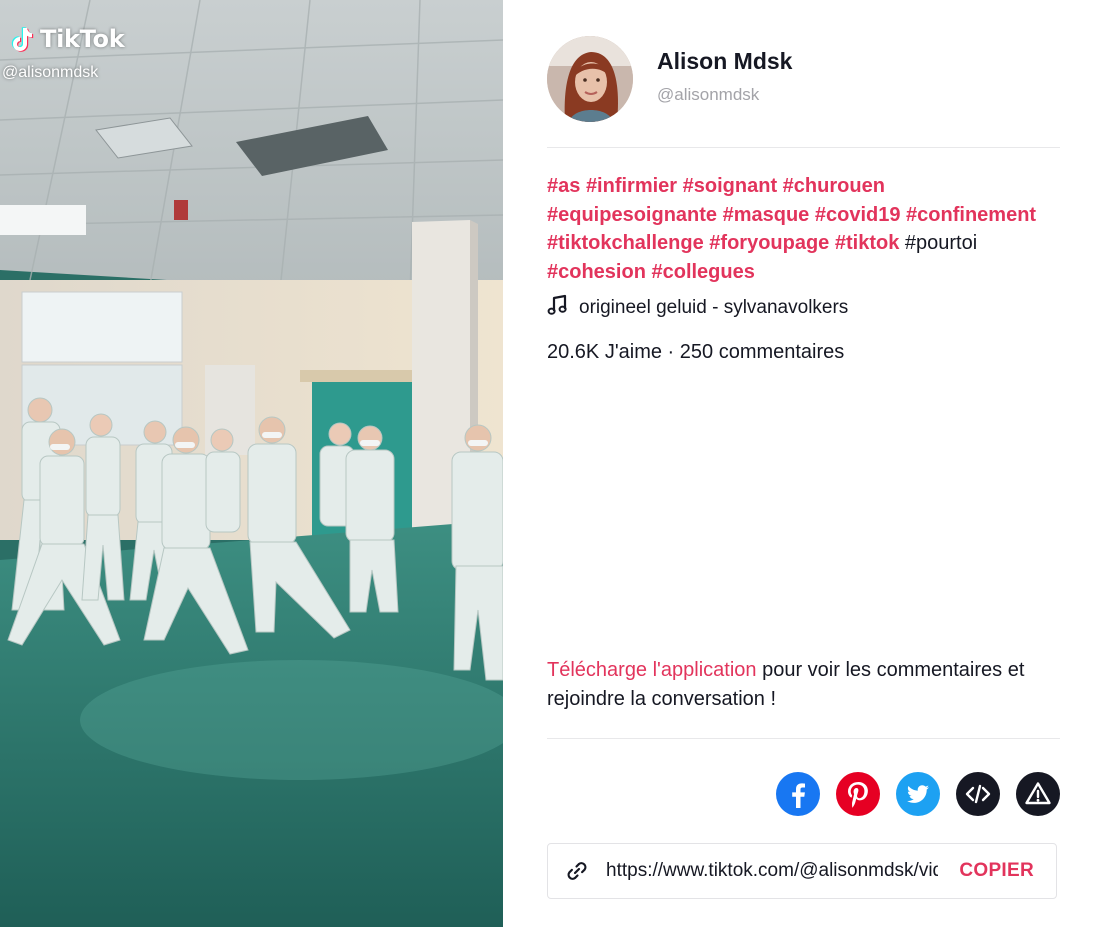 The image size is (1100, 927). What do you see at coordinates (702, 272) in the screenshot?
I see `hashtag-link: #collegues` at bounding box center [702, 272].